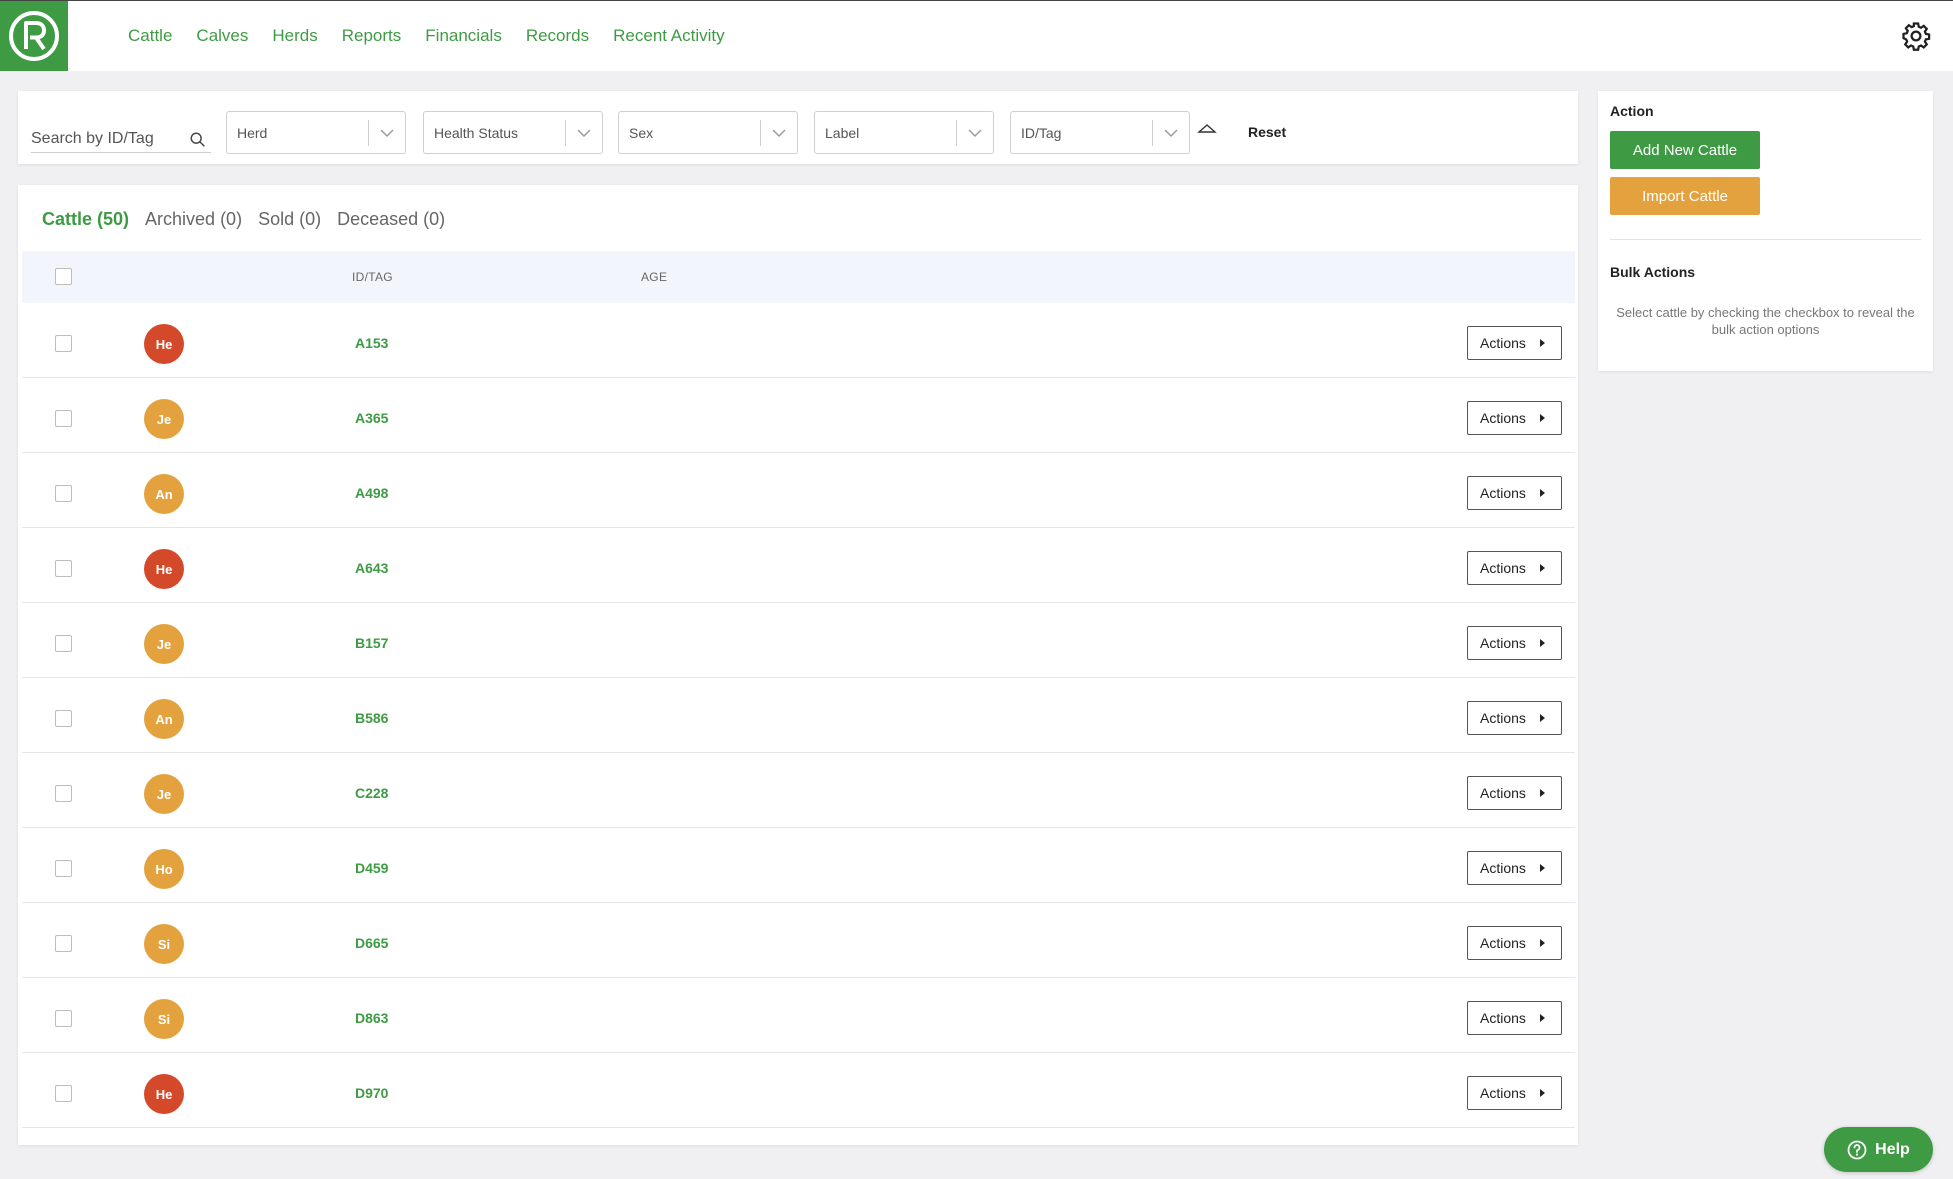 The image size is (1953, 1179). I want to click on tab-cattle: Cattle (50), so click(85, 219).